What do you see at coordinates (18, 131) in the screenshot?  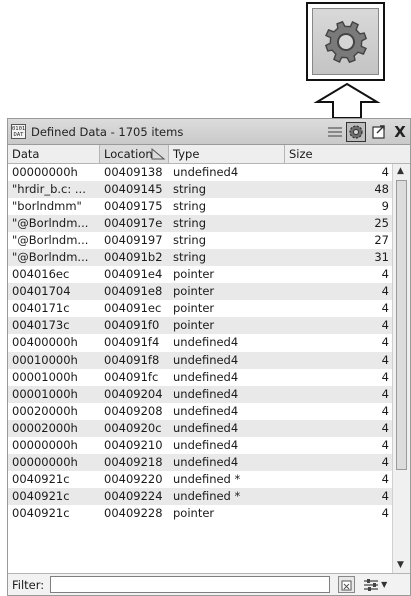 I see `data-type-icon: 0101 DAT` at bounding box center [18, 131].